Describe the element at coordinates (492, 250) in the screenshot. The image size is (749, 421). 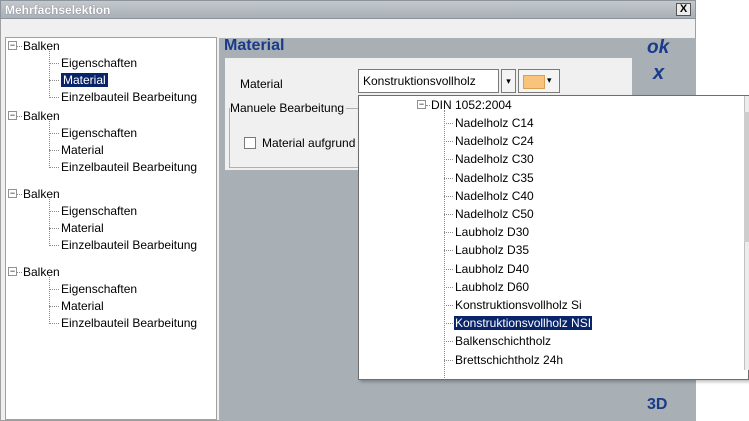
I see `dropdown-option: Laubholz D35` at that location.